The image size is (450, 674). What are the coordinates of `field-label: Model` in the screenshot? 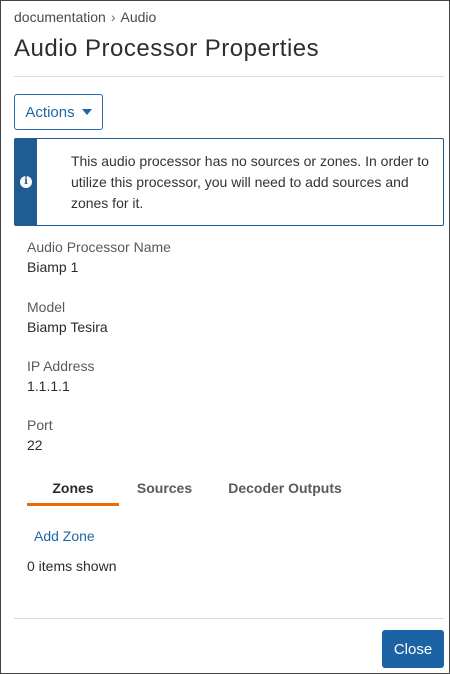 It's located at (46, 307).